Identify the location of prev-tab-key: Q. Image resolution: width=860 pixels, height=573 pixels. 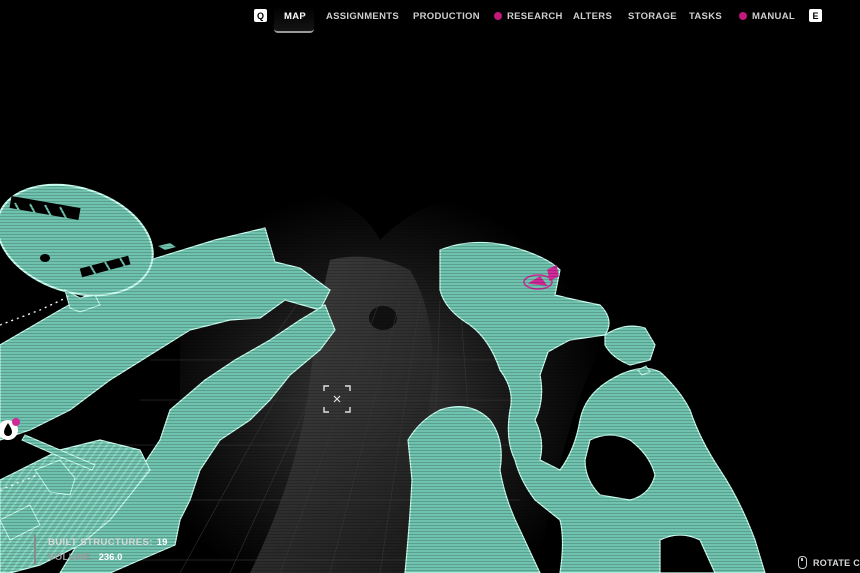
(260, 15).